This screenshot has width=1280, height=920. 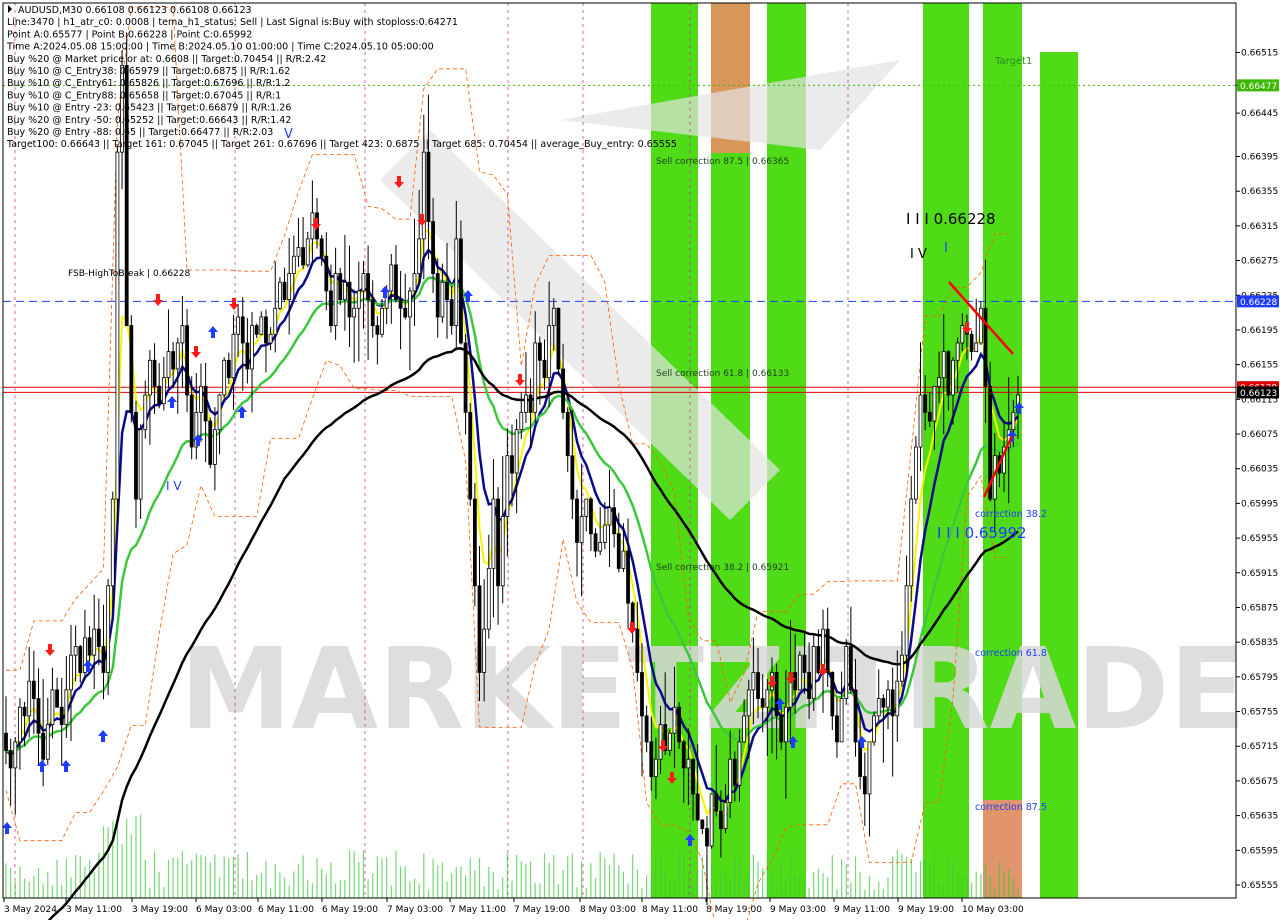 What do you see at coordinates (608, 910) in the screenshot?
I see `x-tick-label: 8 May 03:00` at bounding box center [608, 910].